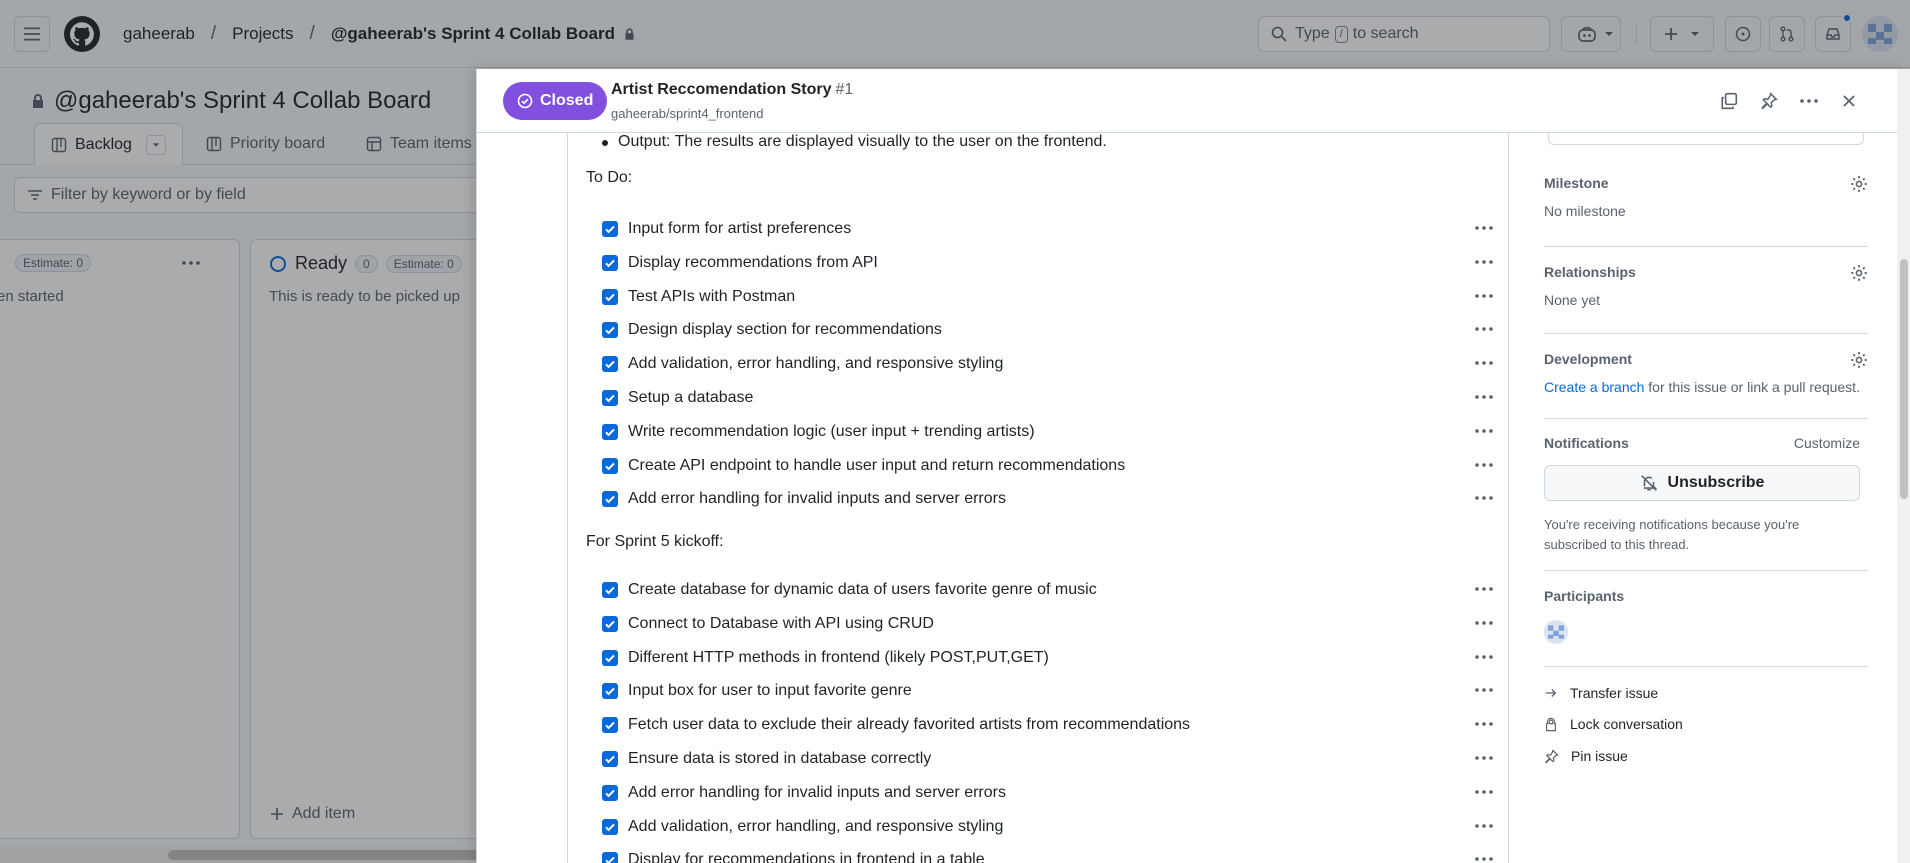  I want to click on kickoff-heading: For Sprint 5 kickoff:, so click(655, 541).